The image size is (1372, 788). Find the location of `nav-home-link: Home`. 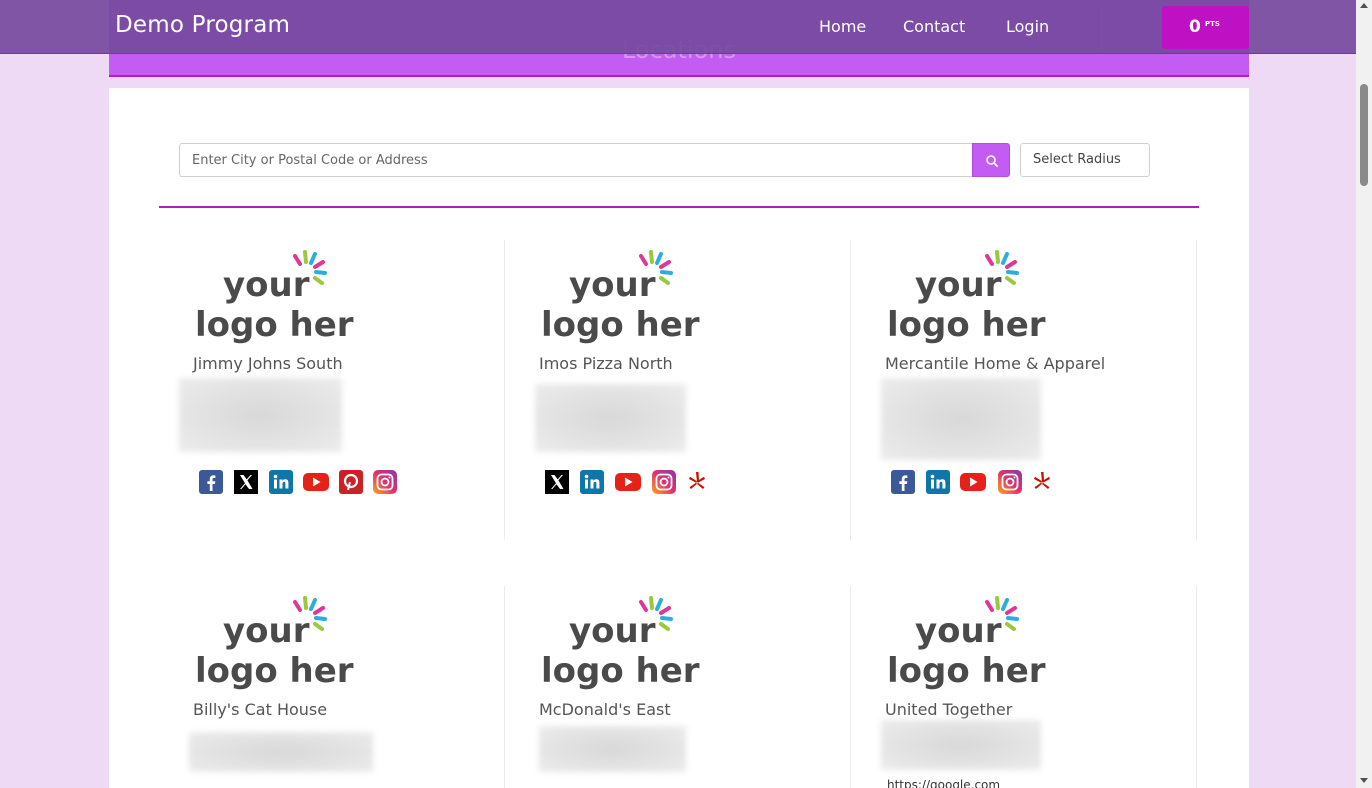

nav-home-link: Home is located at coordinates (842, 26).